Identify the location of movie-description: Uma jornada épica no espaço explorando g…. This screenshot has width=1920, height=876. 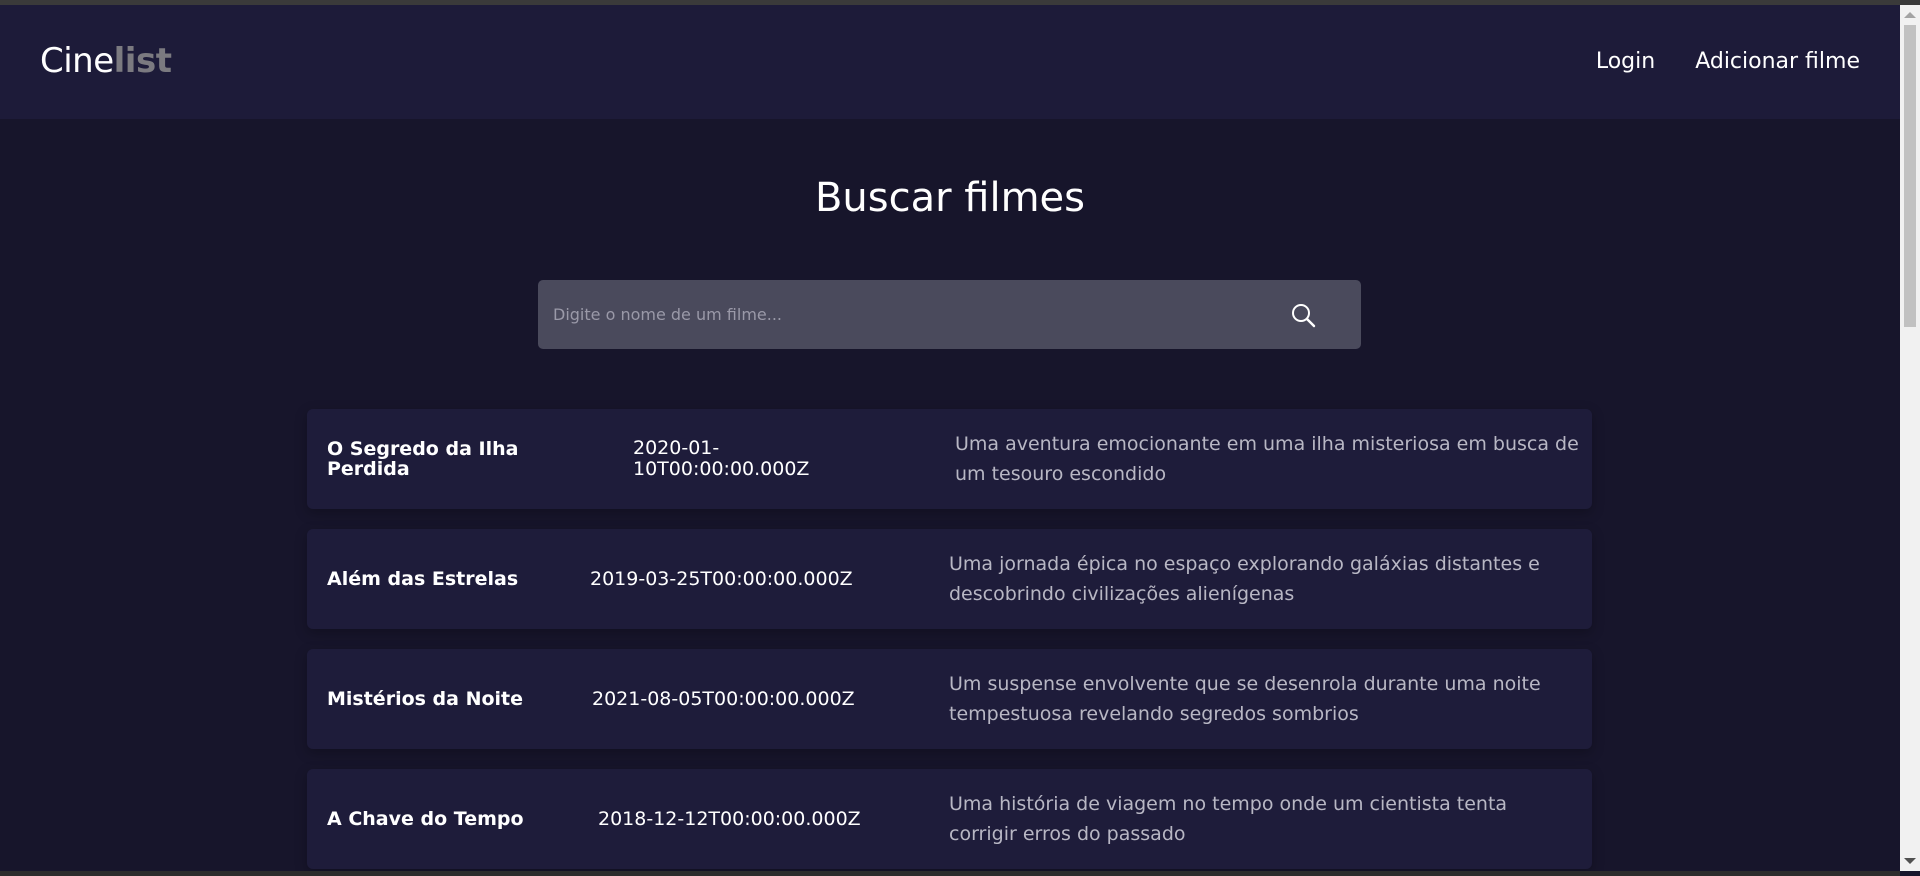
(1244, 579).